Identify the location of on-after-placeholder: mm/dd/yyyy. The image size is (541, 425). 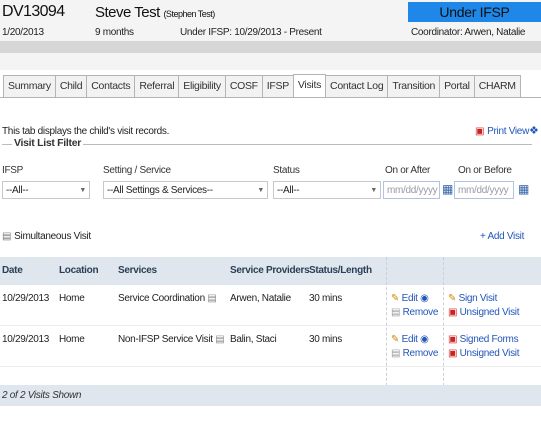
(412, 190).